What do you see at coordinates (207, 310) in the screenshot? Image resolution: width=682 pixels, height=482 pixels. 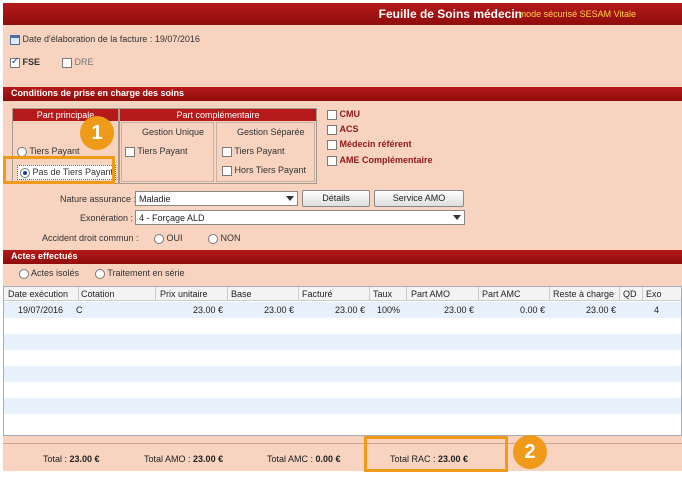 I see `cell-prix: 23.00 €` at bounding box center [207, 310].